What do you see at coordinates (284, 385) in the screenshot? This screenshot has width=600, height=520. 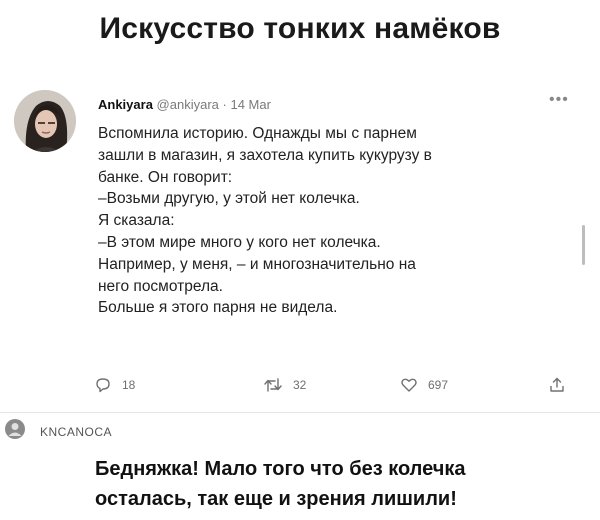 I see `retweet-button: 32` at bounding box center [284, 385].